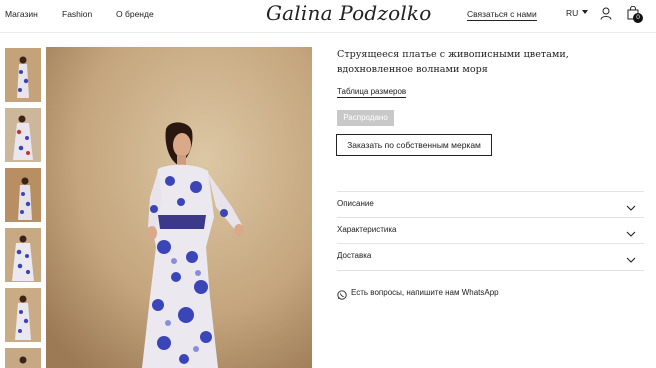 The height and width of the screenshot is (368, 656). Describe the element at coordinates (490, 230) in the screenshot. I see `accordion-characteristics: Характеристика` at that location.